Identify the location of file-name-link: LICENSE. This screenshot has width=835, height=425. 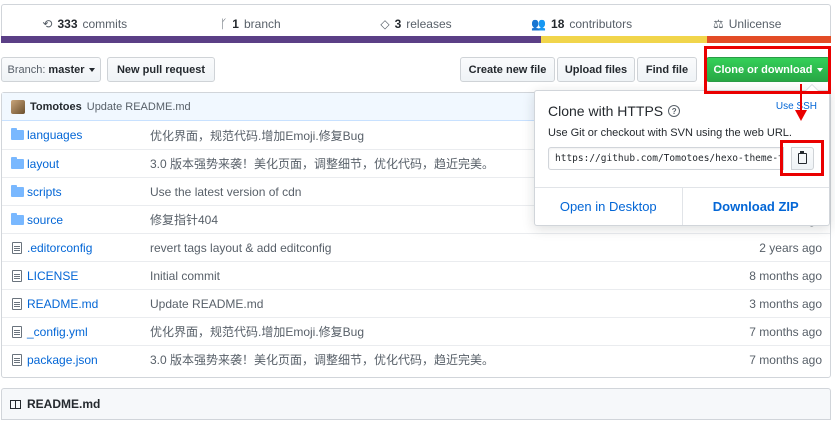
(52, 276).